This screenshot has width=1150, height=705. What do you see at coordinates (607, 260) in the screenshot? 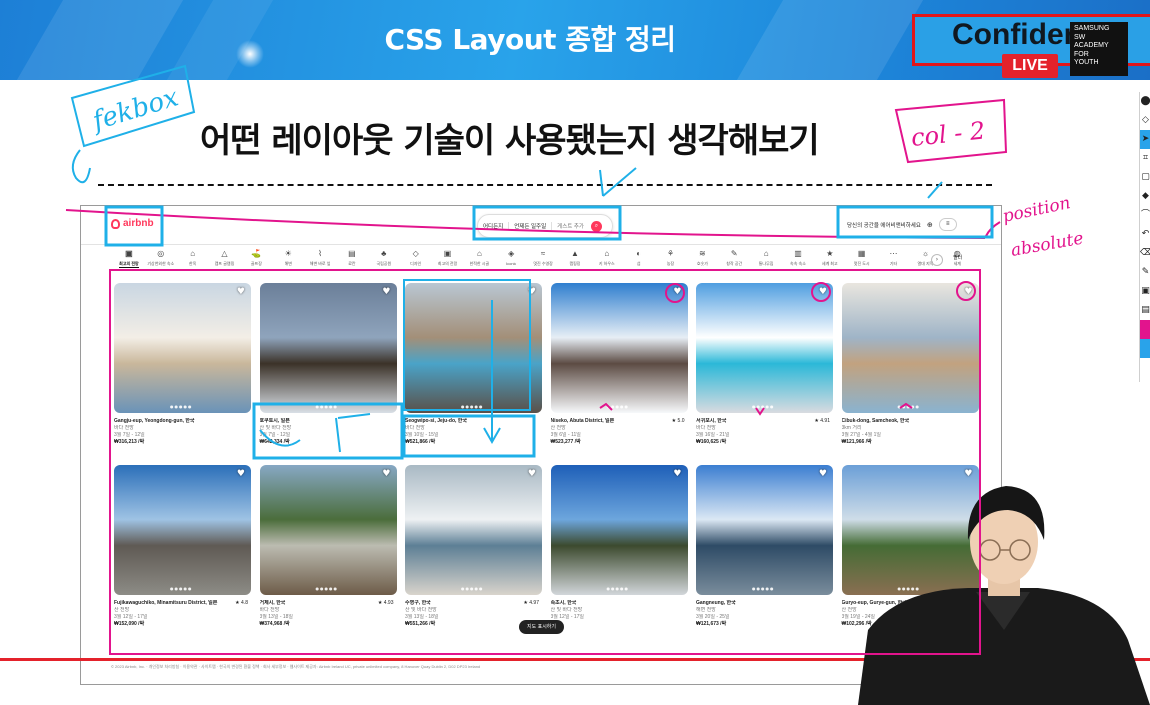
I see `category-15: ⌂ 키 하우스` at bounding box center [607, 260].